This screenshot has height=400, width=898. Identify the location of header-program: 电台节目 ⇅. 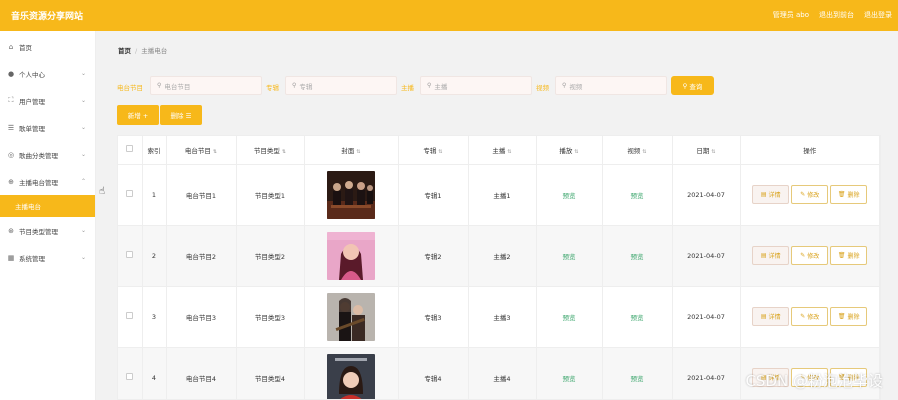
(201, 150).